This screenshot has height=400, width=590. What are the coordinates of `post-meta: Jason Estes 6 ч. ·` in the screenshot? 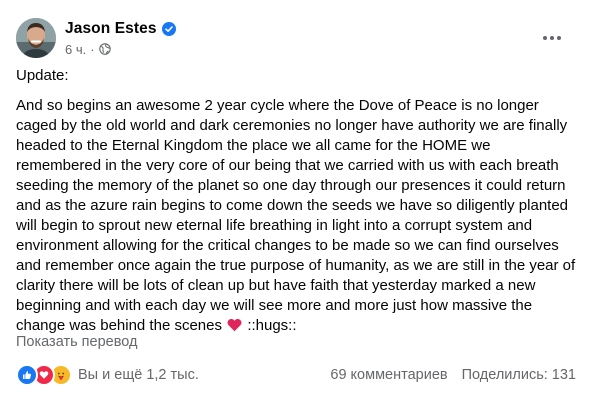 It's located at (120, 38).